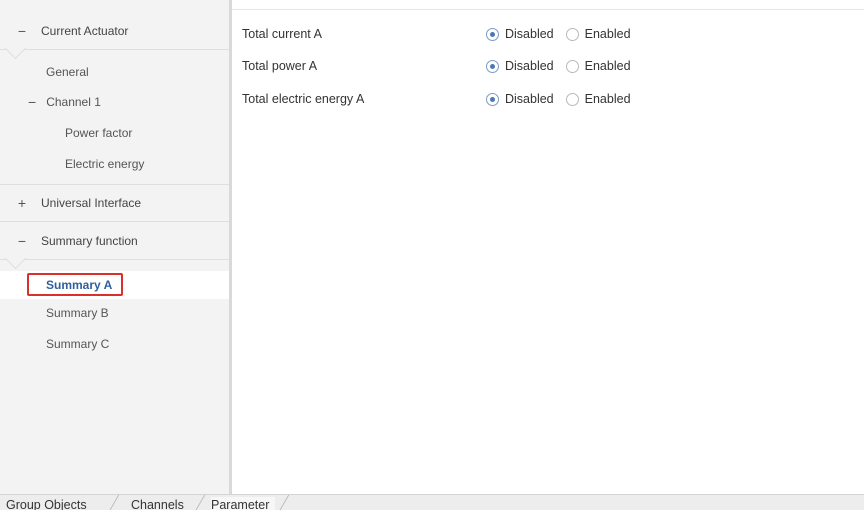  I want to click on tree-item-label: Summary B, so click(77, 313).